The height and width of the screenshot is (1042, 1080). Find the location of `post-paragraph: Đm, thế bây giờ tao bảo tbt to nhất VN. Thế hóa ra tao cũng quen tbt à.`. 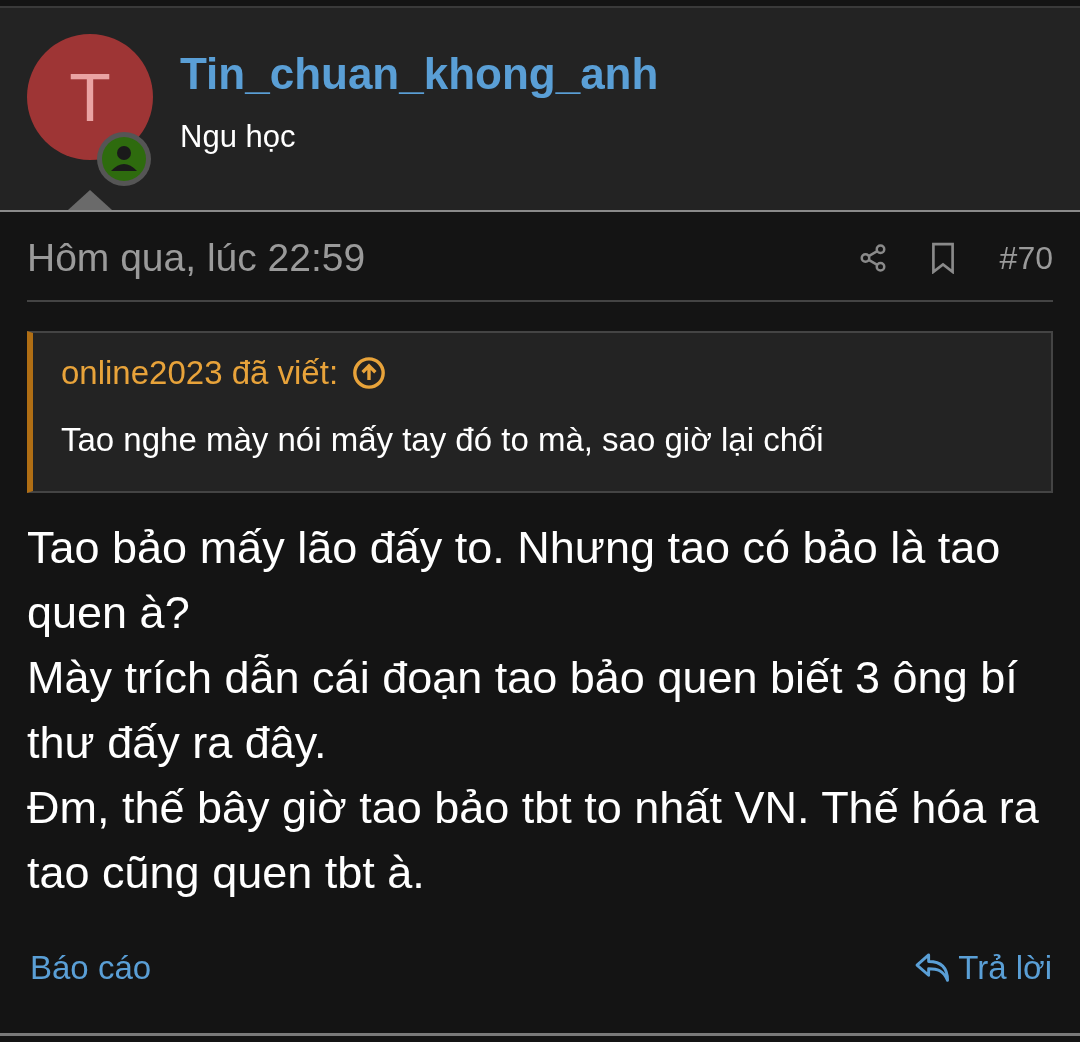

post-paragraph: Đm, thế bây giờ tao bảo tbt to nhất VN. Thế hóa ra tao cũng quen tbt à. is located at coordinates (533, 840).